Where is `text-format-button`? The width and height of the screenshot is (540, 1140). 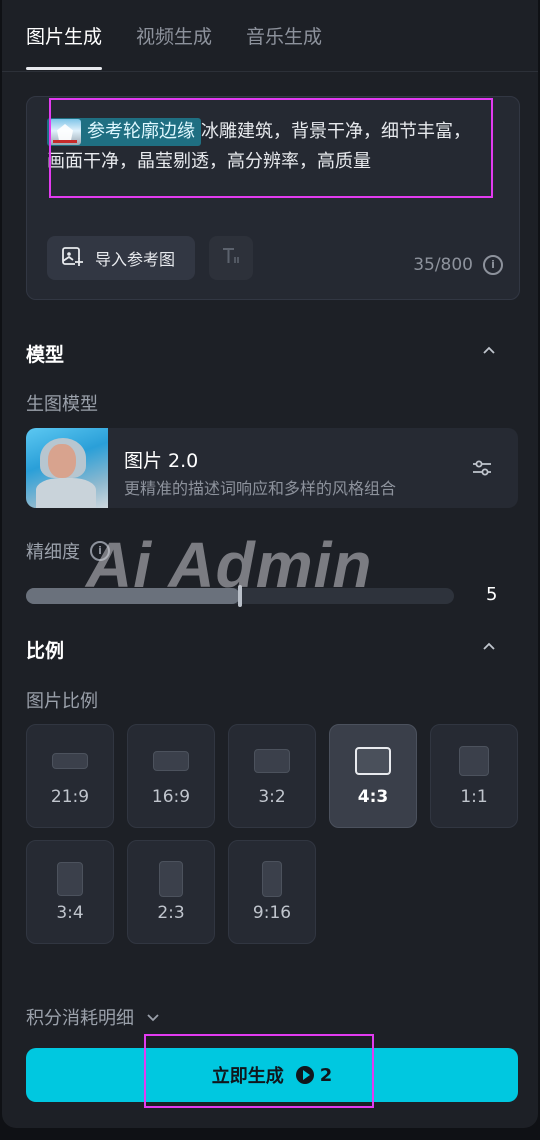
text-format-button is located at coordinates (231, 258).